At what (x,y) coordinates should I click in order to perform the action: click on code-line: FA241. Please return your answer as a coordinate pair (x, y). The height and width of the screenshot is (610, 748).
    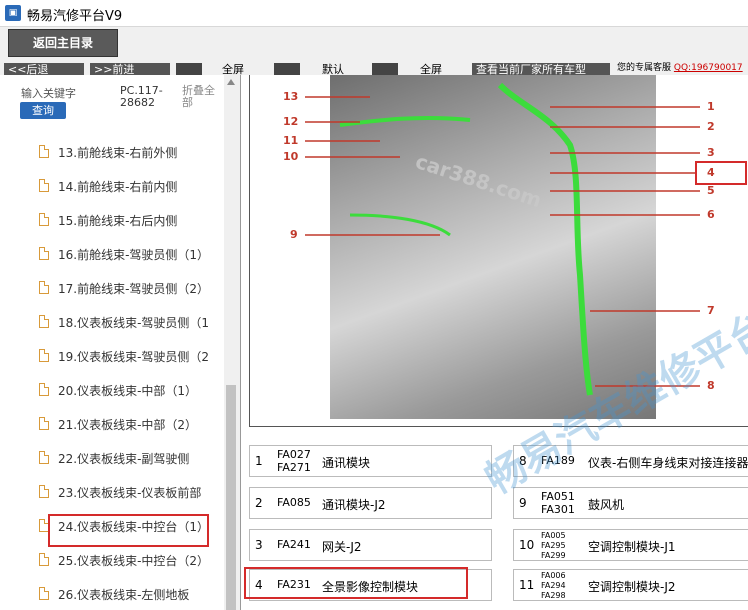
    Looking at the image, I should click on (294, 544).